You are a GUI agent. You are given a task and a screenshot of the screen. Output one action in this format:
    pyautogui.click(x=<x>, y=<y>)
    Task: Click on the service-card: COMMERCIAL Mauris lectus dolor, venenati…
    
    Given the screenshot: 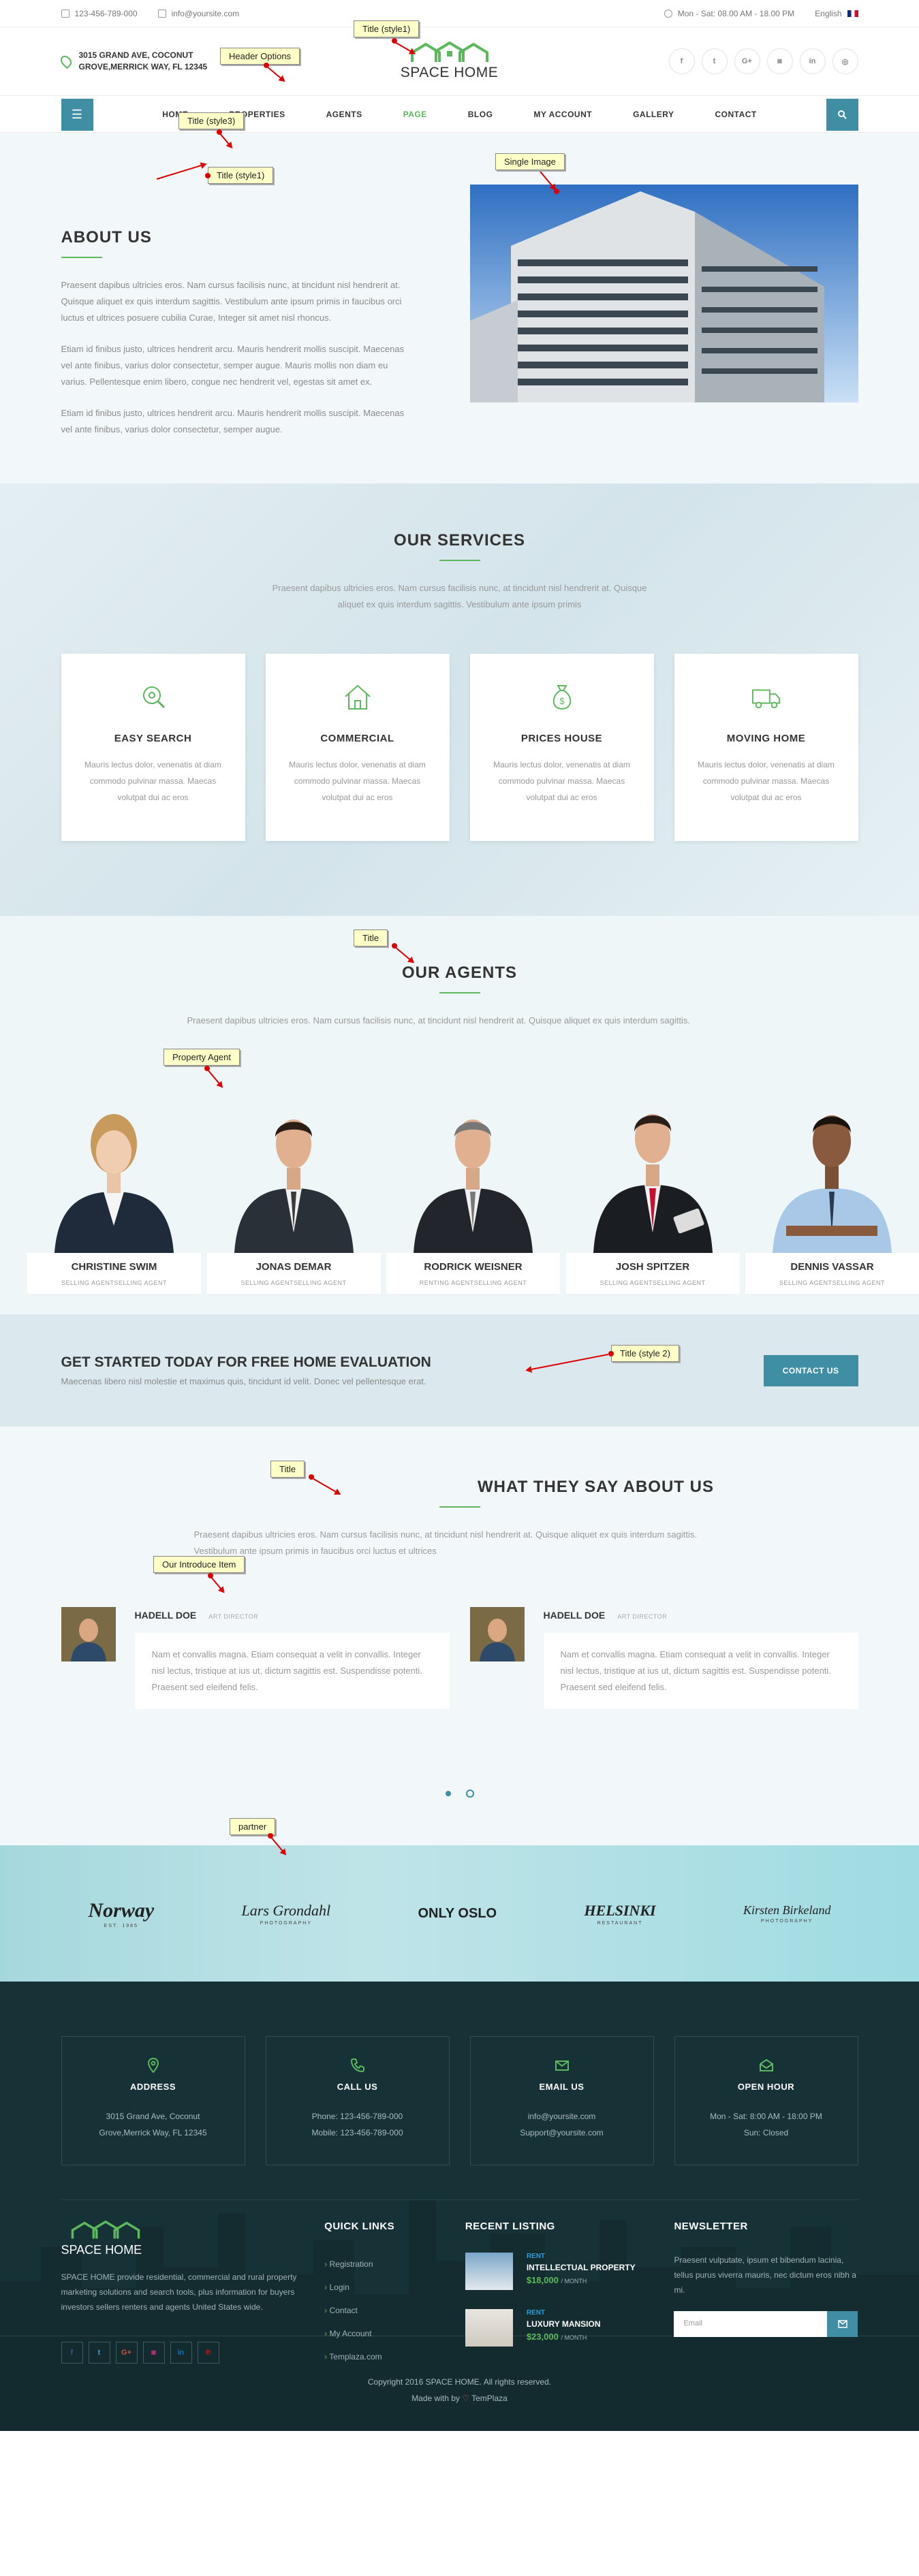 What is the action you would take?
    pyautogui.click(x=357, y=748)
    